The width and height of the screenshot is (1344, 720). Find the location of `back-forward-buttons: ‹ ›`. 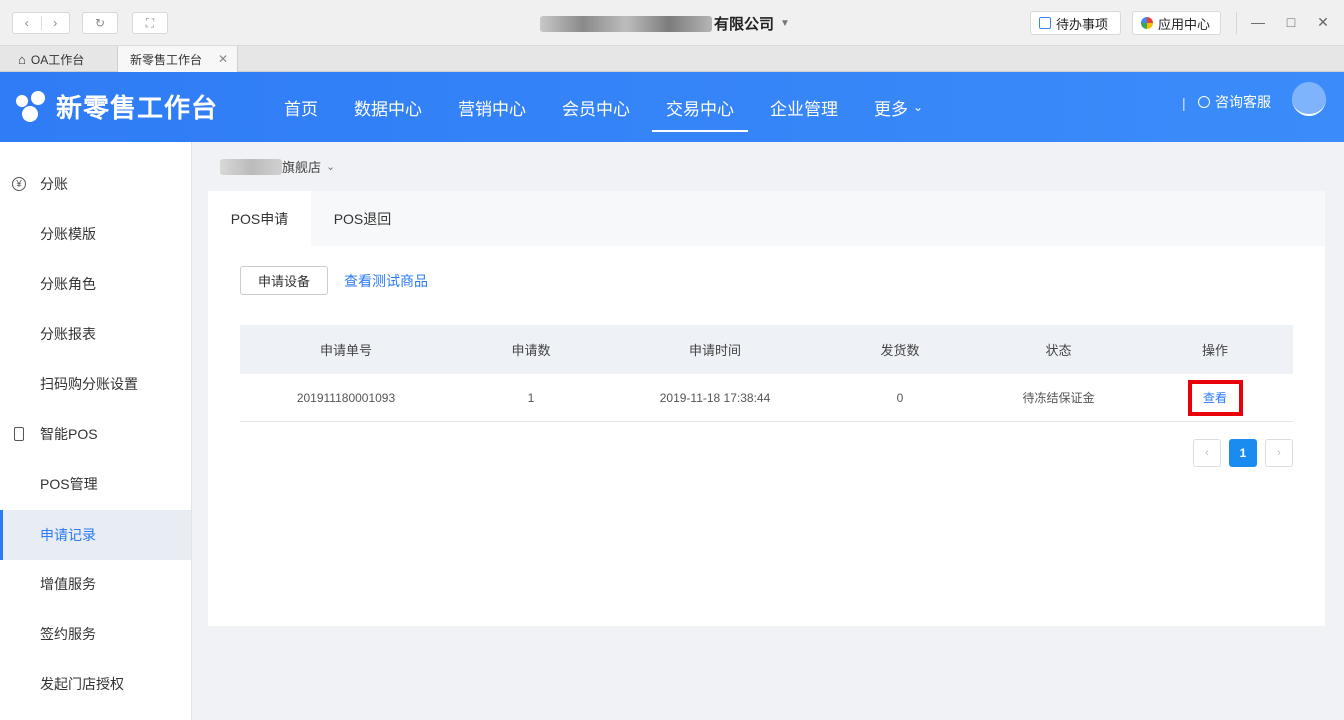

back-forward-buttons: ‹ › is located at coordinates (41, 23).